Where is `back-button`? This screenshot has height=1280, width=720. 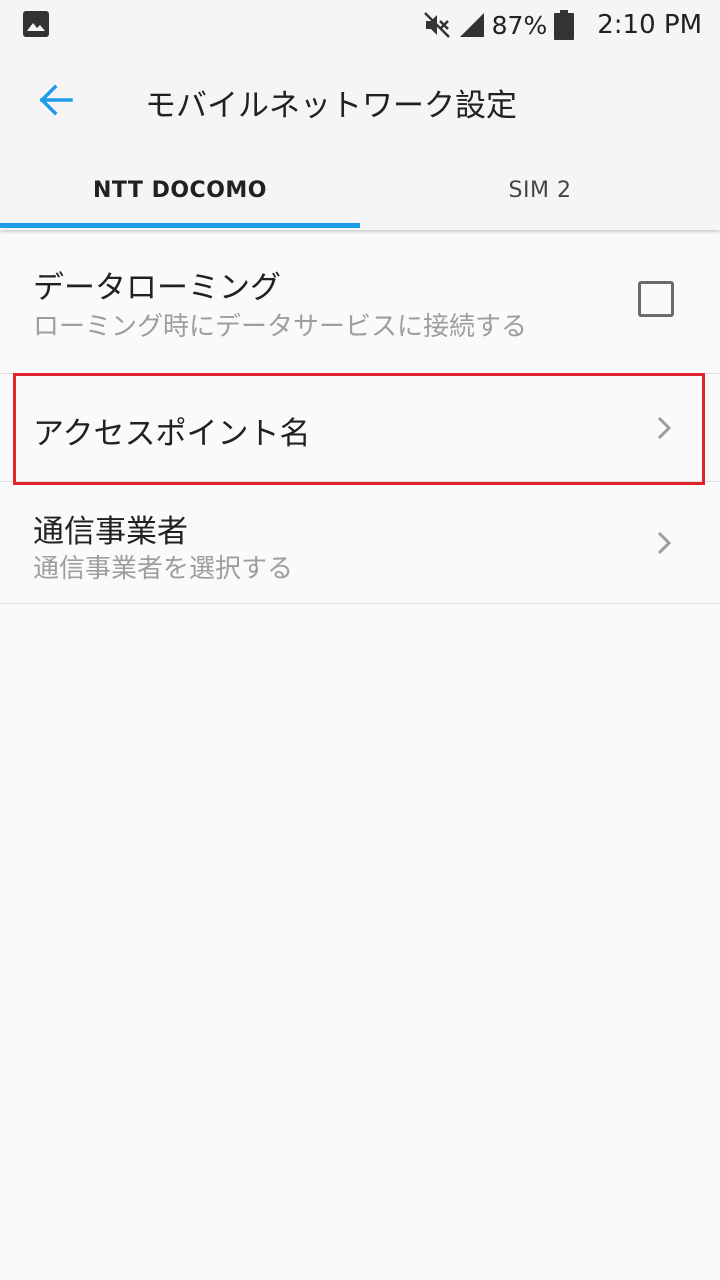 back-button is located at coordinates (56, 100).